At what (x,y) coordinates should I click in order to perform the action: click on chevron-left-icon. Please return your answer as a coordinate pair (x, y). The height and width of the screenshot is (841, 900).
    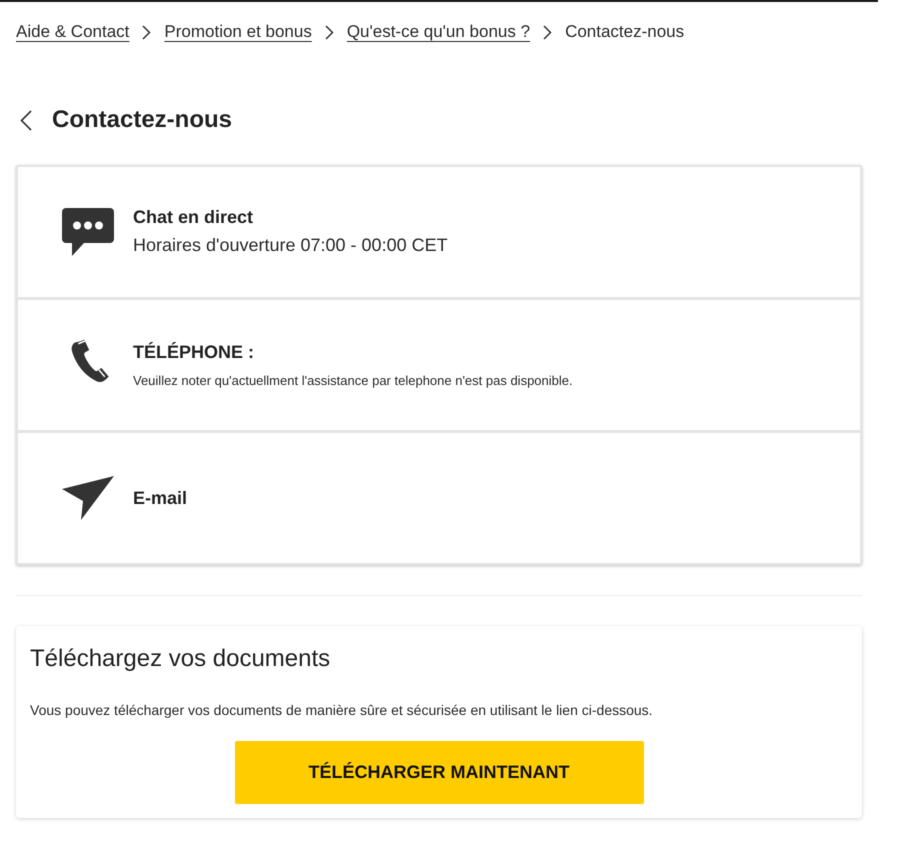
    Looking at the image, I should click on (26, 120).